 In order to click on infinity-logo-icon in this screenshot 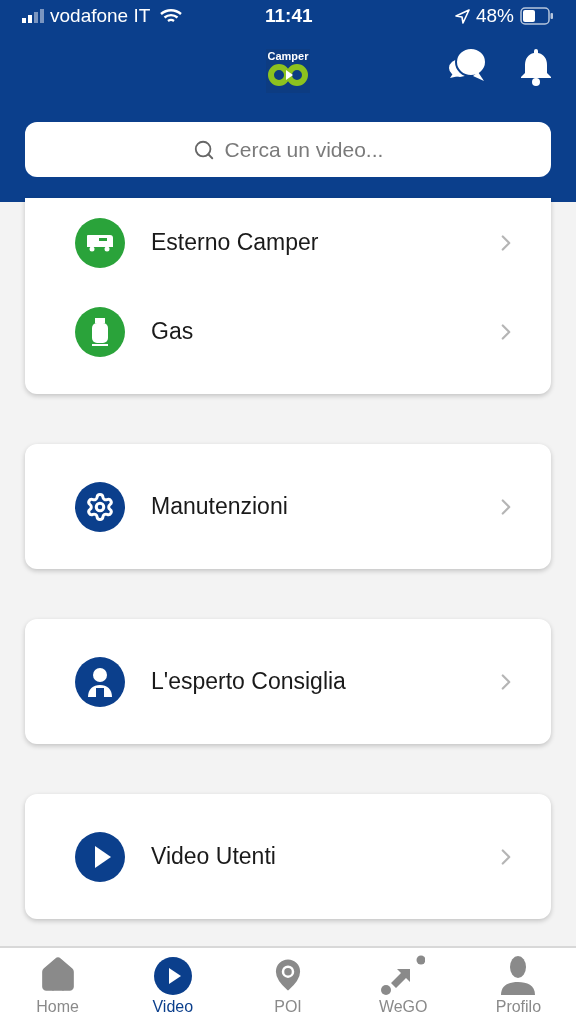, I will do `click(288, 75)`.